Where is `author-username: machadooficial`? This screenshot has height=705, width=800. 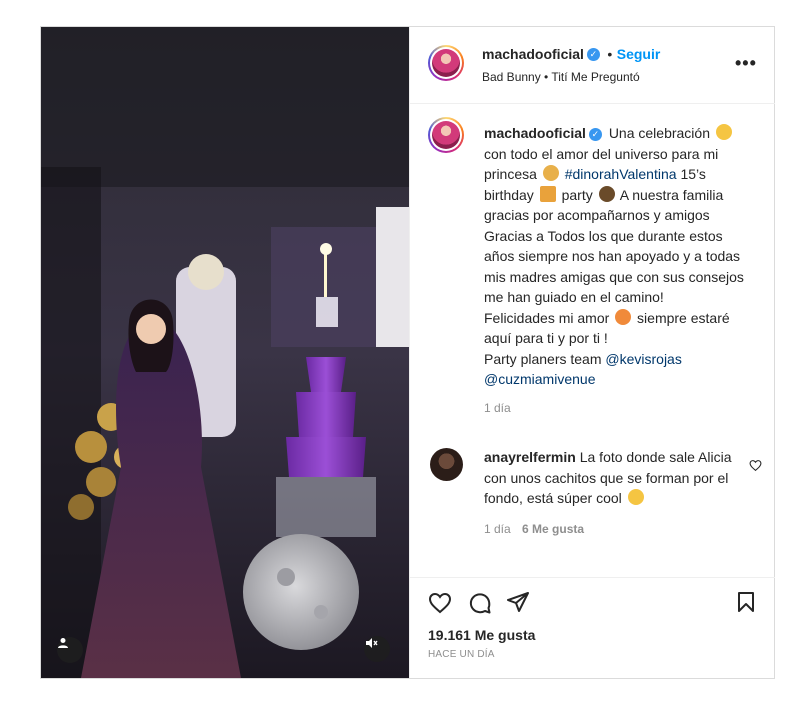
author-username: machadooficial is located at coordinates (533, 54).